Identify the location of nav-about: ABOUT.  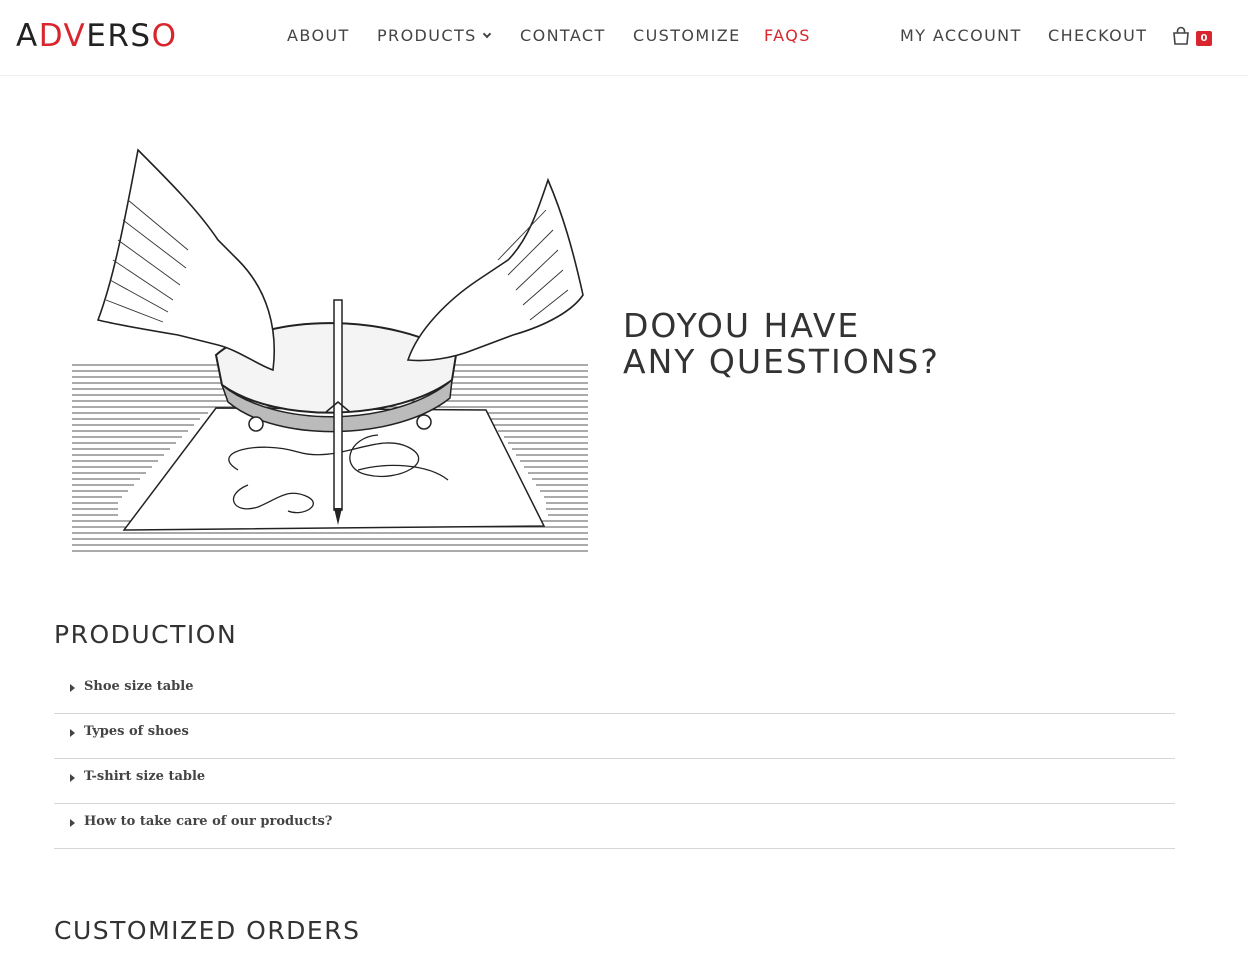
(318, 36).